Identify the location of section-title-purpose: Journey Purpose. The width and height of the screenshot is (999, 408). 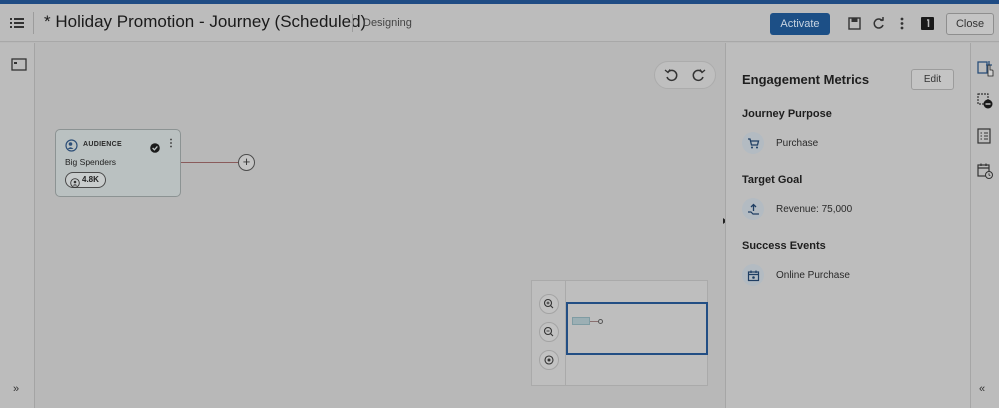
(787, 114).